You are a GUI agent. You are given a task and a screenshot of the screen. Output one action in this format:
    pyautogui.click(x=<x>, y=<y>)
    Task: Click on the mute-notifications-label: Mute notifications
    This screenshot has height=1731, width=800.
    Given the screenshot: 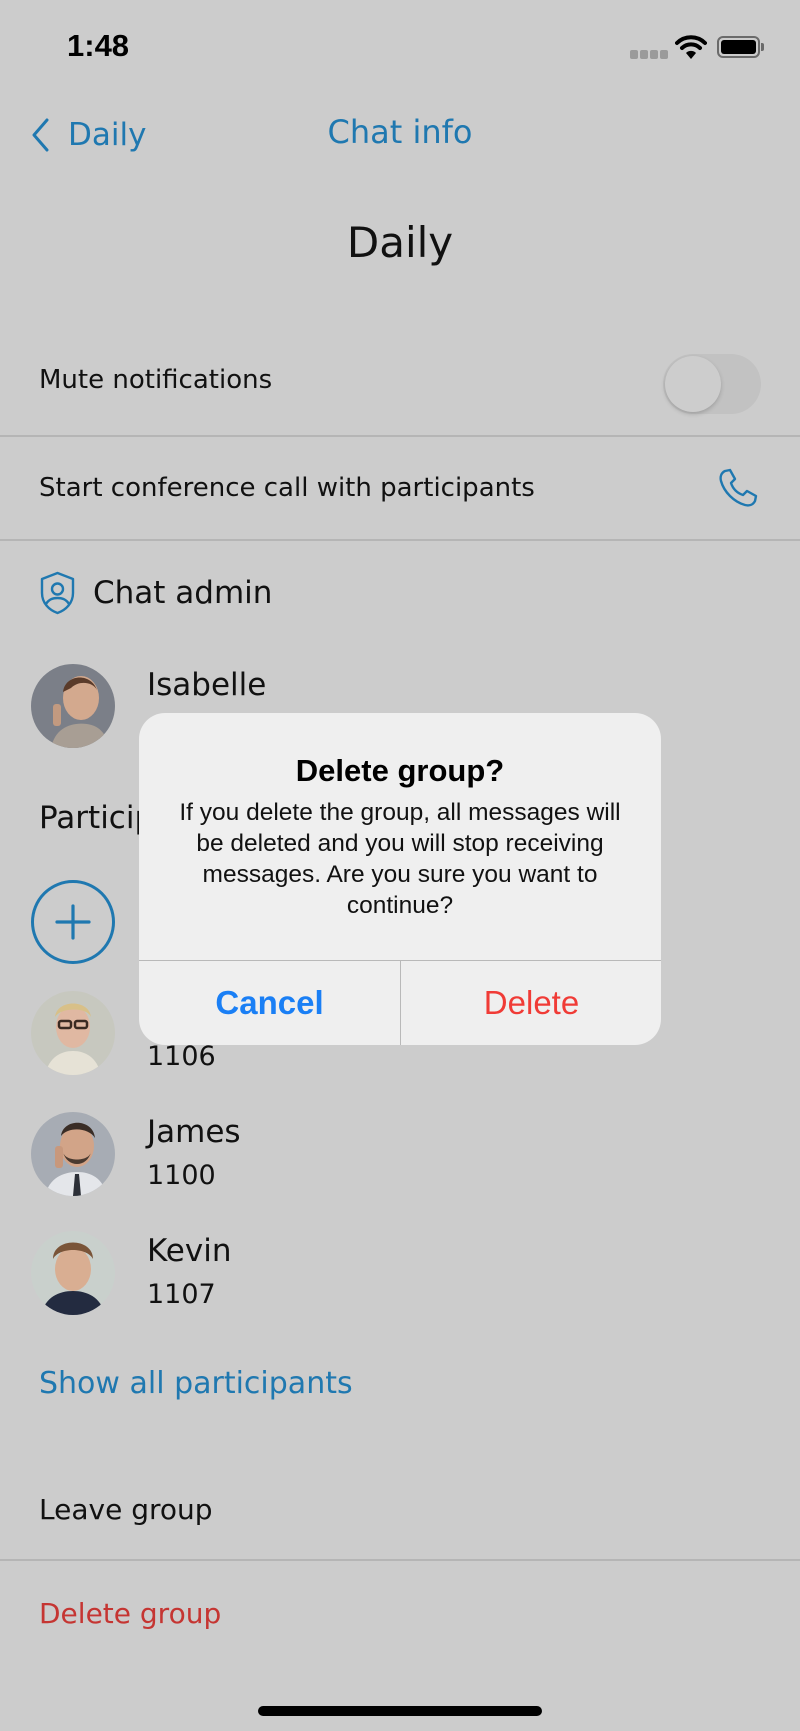 What is the action you would take?
    pyautogui.click(x=156, y=380)
    